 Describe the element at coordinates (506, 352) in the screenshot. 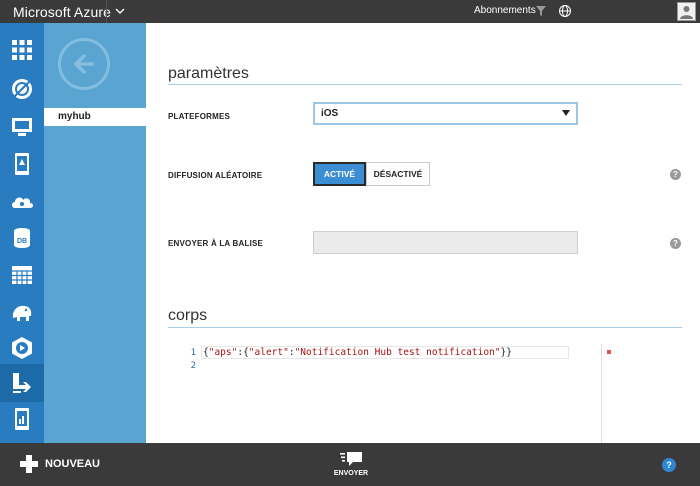

I see `code-token: }}` at that location.